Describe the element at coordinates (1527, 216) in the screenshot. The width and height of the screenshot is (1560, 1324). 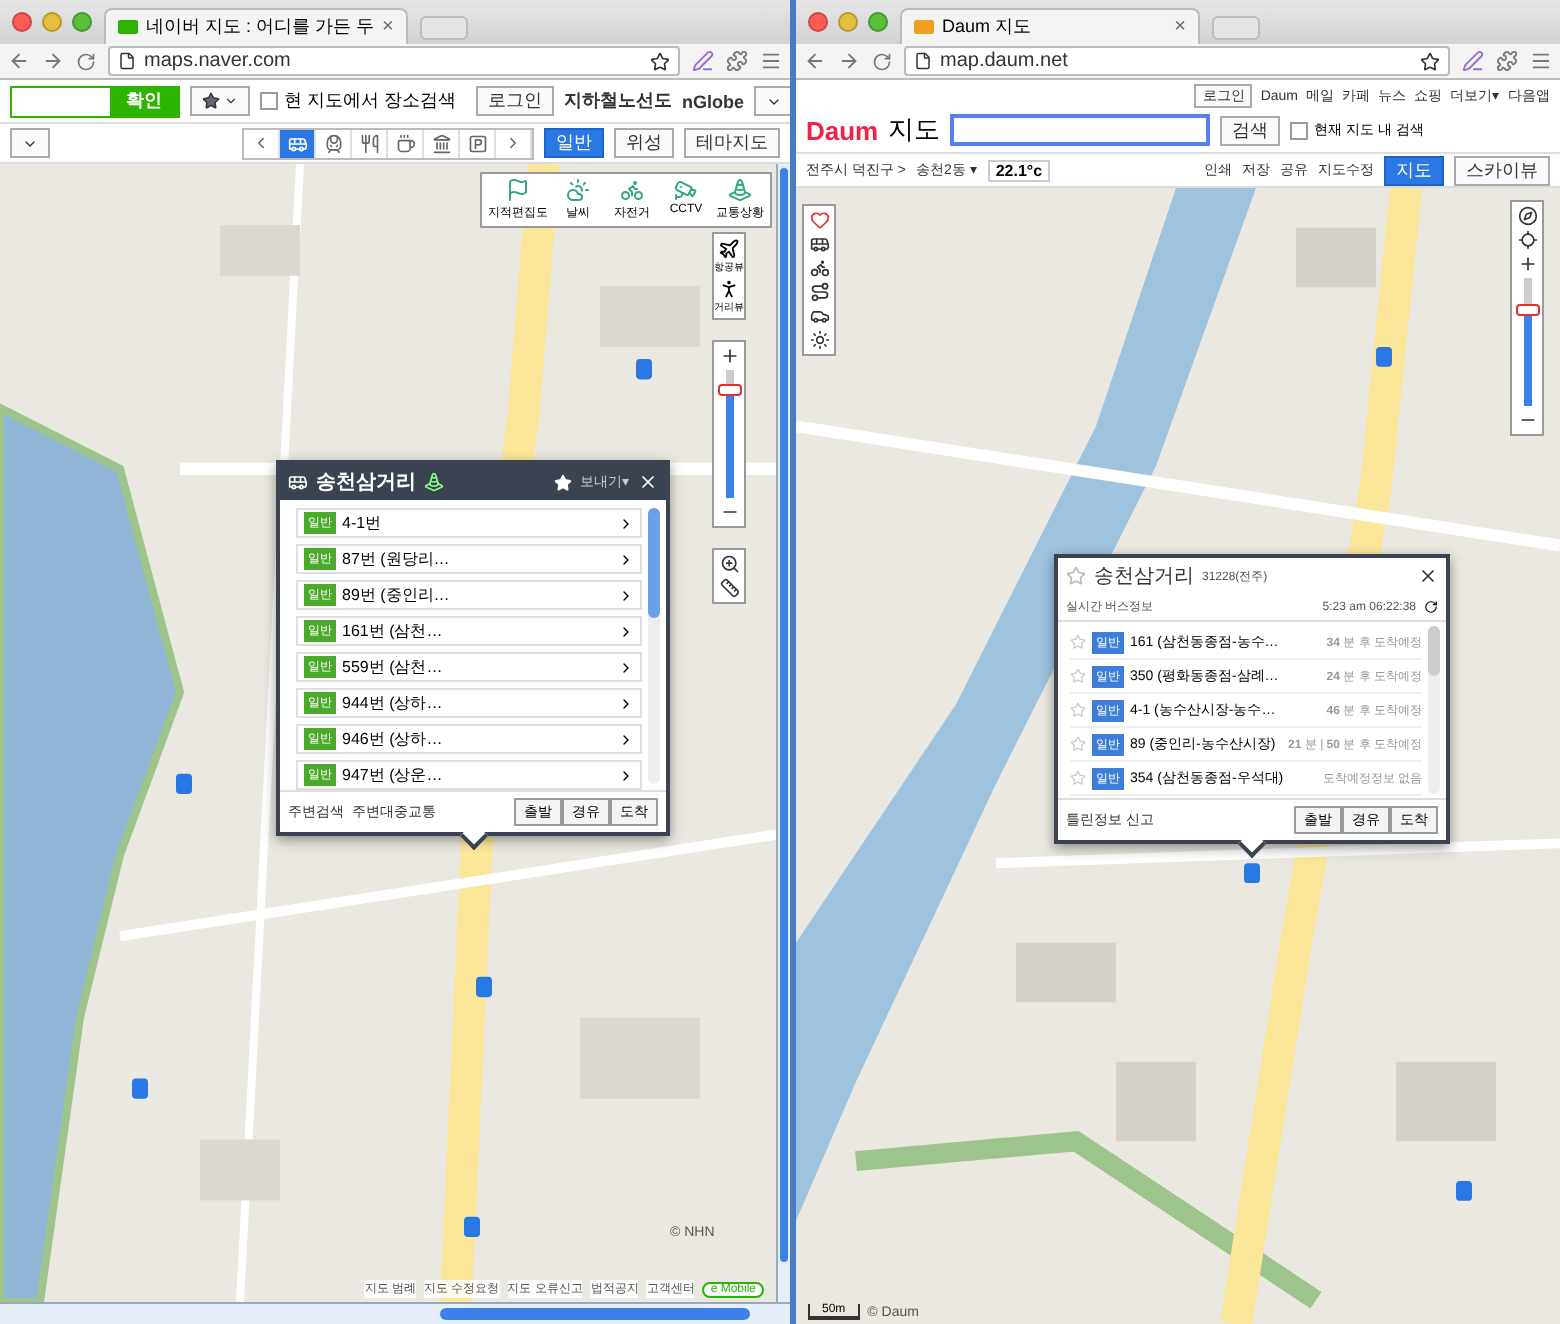
I see `compass-button` at that location.